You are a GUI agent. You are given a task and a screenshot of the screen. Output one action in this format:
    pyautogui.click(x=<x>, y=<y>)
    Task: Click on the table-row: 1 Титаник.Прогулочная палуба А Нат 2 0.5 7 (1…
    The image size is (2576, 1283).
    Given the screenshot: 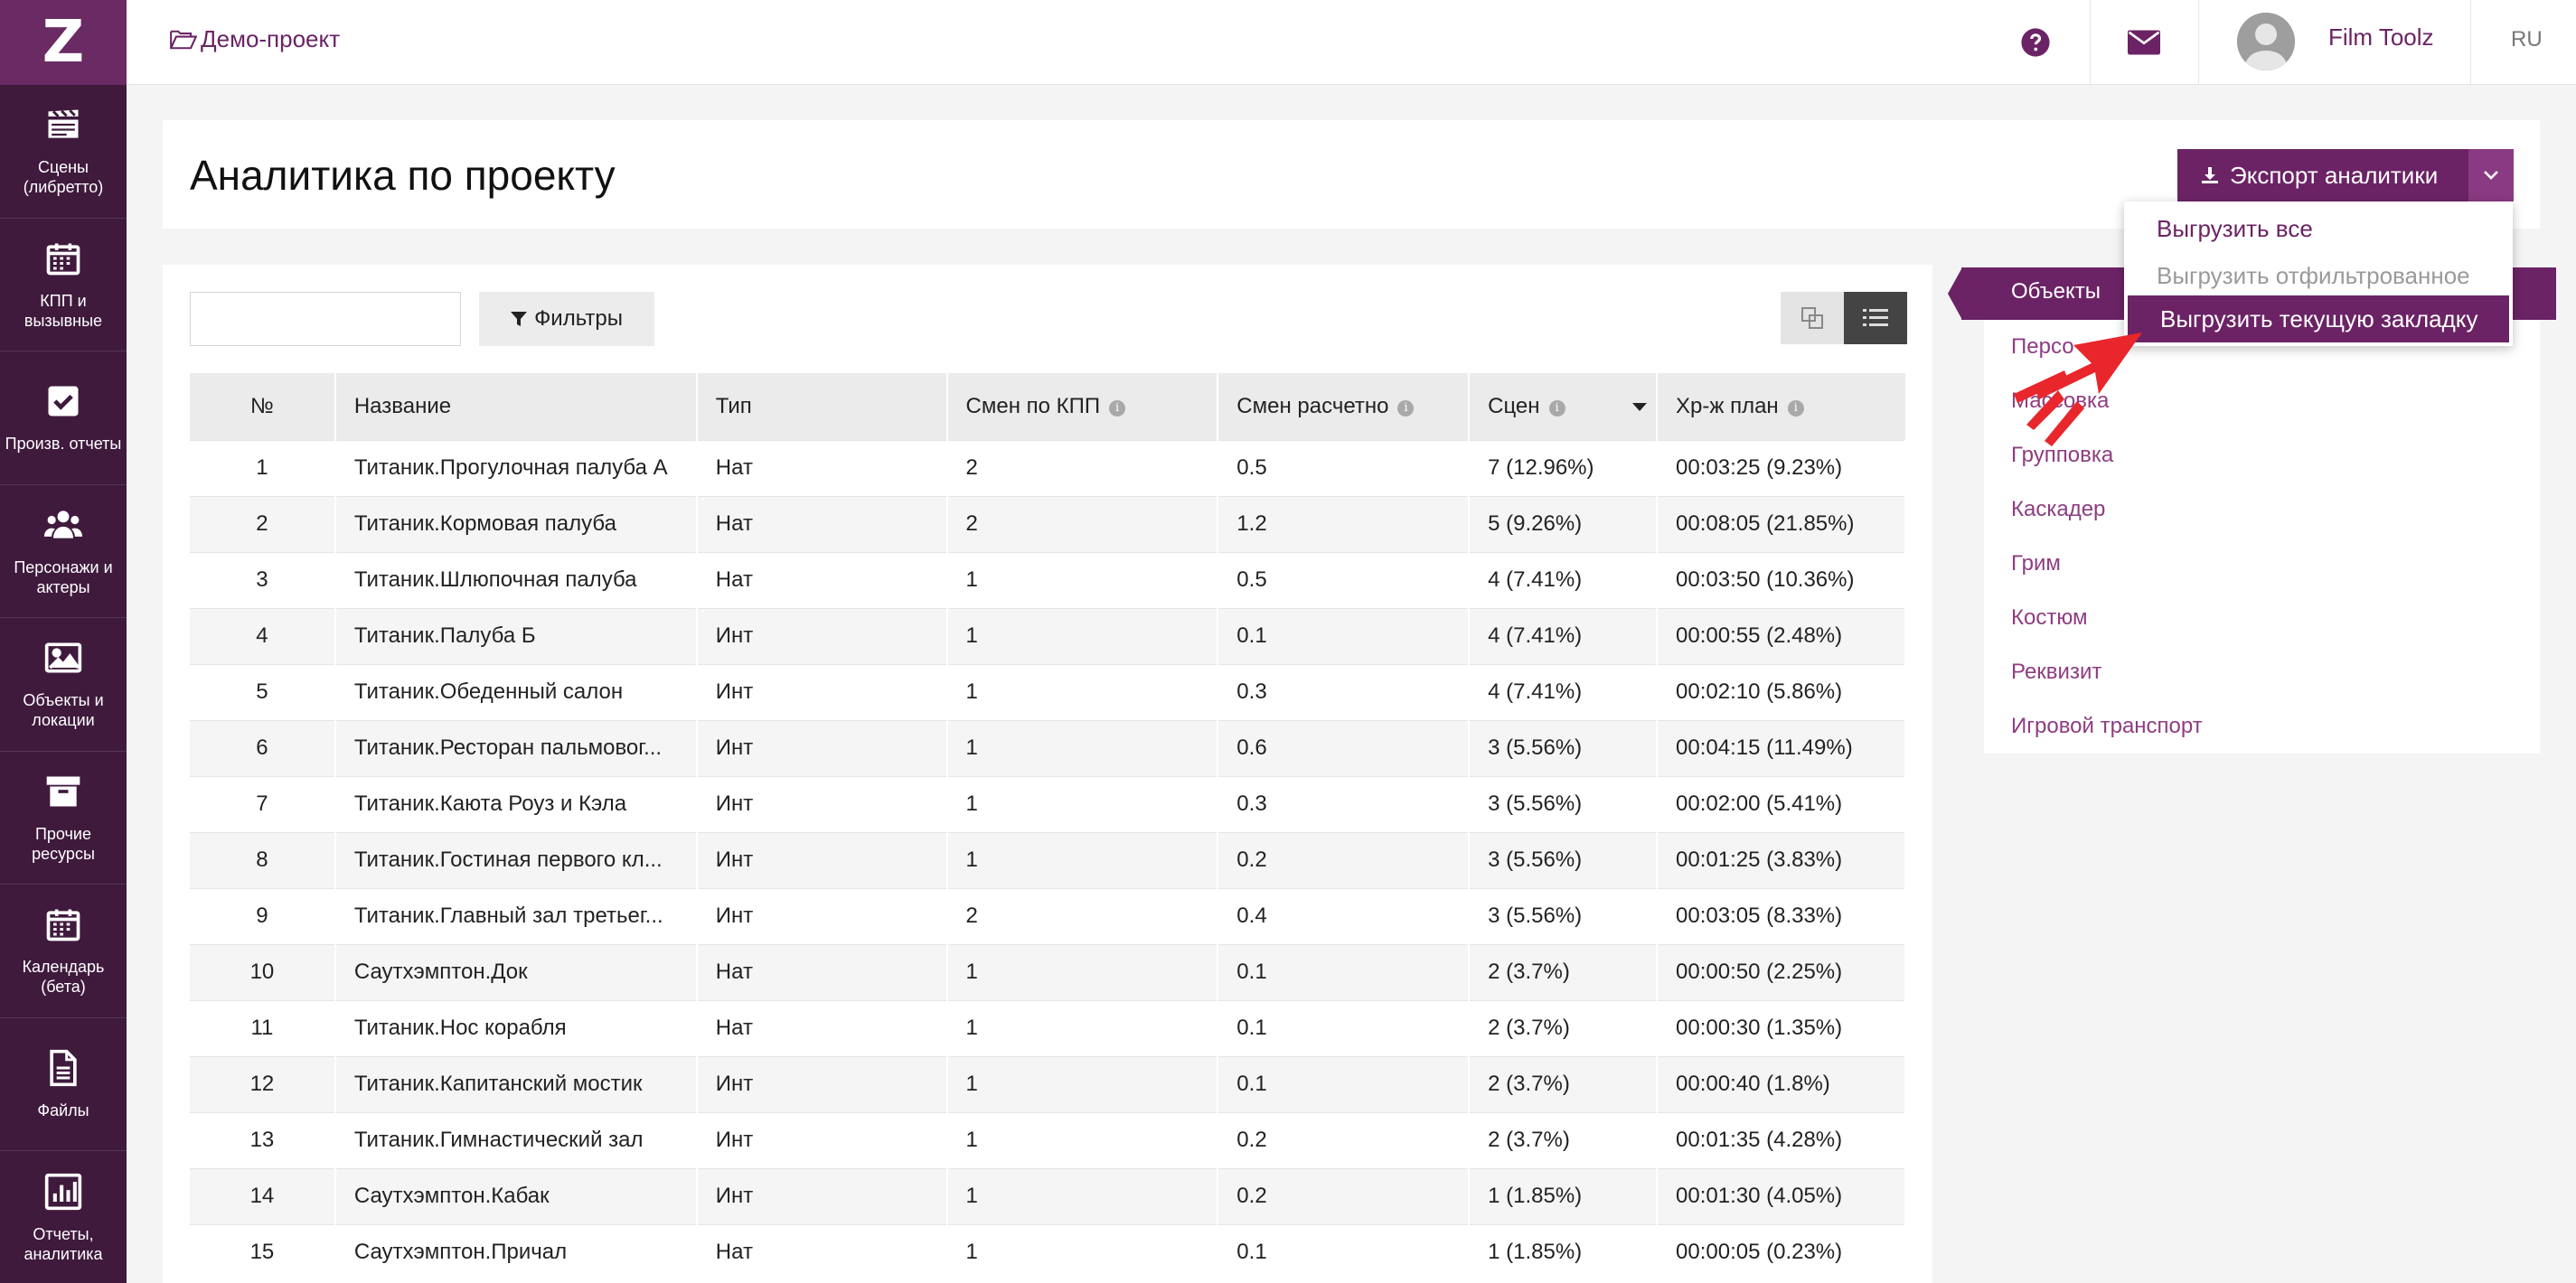 What is the action you would take?
    pyautogui.click(x=1048, y=467)
    